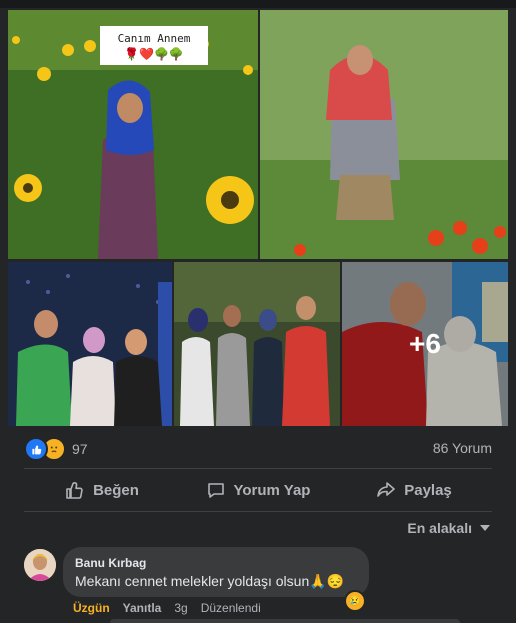 The height and width of the screenshot is (623, 516). Describe the element at coordinates (154, 38) in the screenshot. I see `caption-title: Canım Annem` at that location.